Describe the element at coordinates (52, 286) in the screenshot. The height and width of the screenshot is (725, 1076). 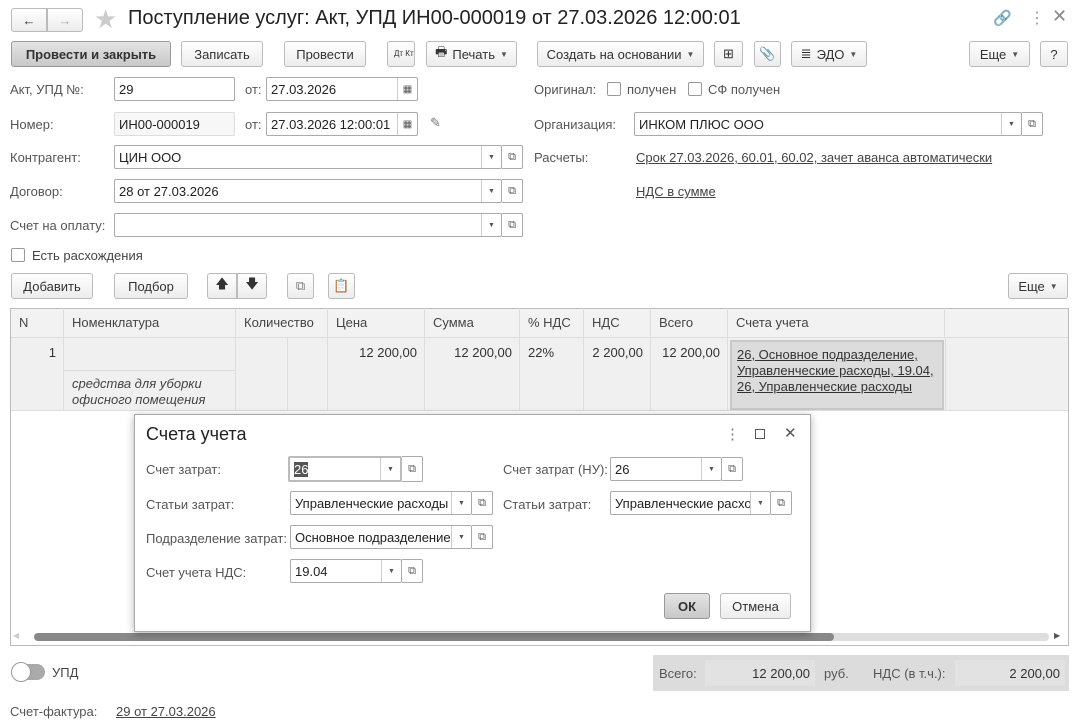
I see `add-button: Добавить` at that location.